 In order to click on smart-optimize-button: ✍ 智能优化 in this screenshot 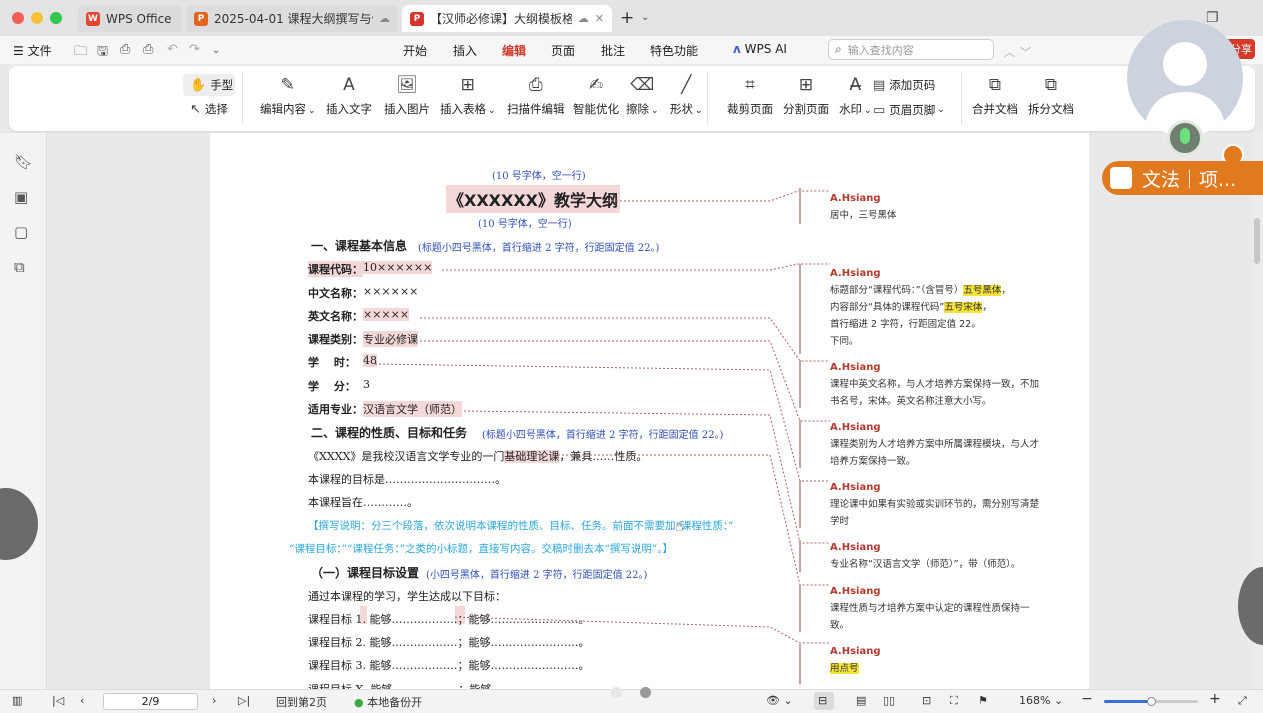, I will do `click(596, 95)`.